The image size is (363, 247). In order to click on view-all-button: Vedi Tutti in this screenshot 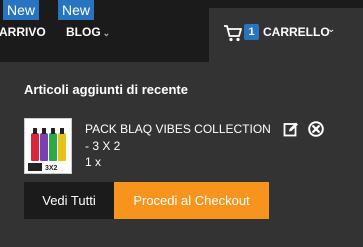, I will do `click(69, 200)`.